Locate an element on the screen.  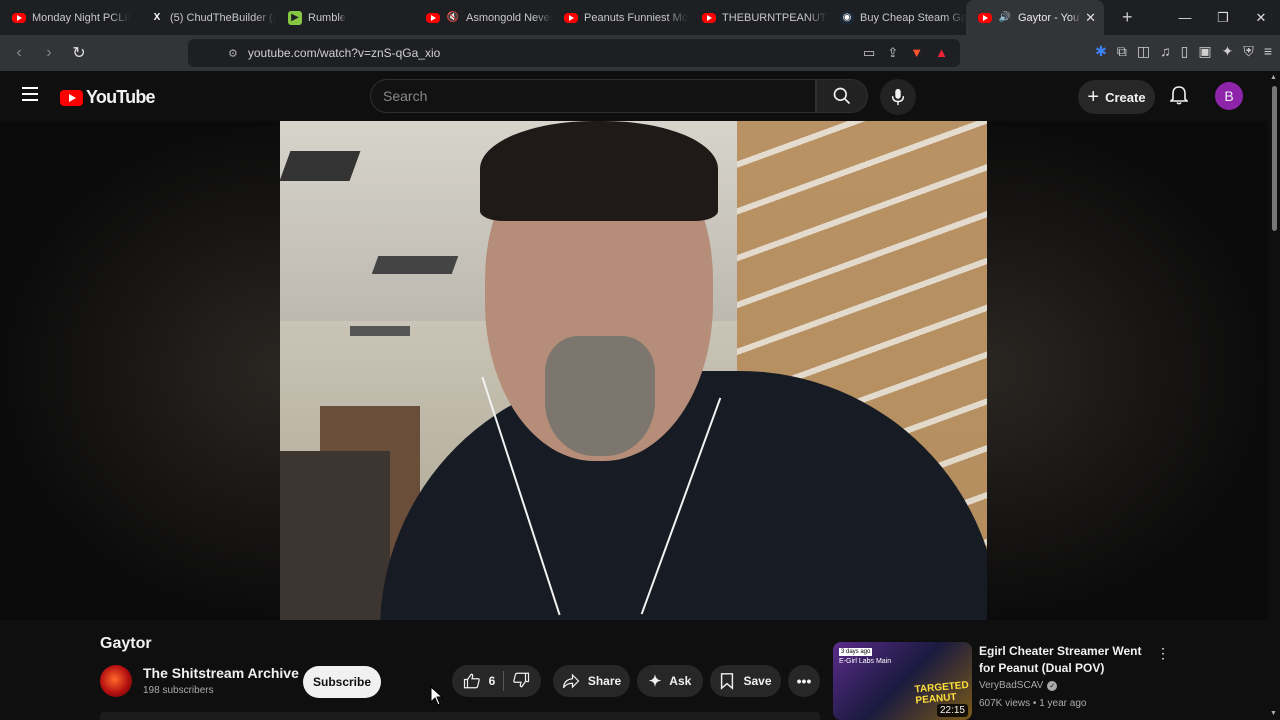
recommended-meta: 607K views • 1 year ago is located at coordinates (1033, 703).